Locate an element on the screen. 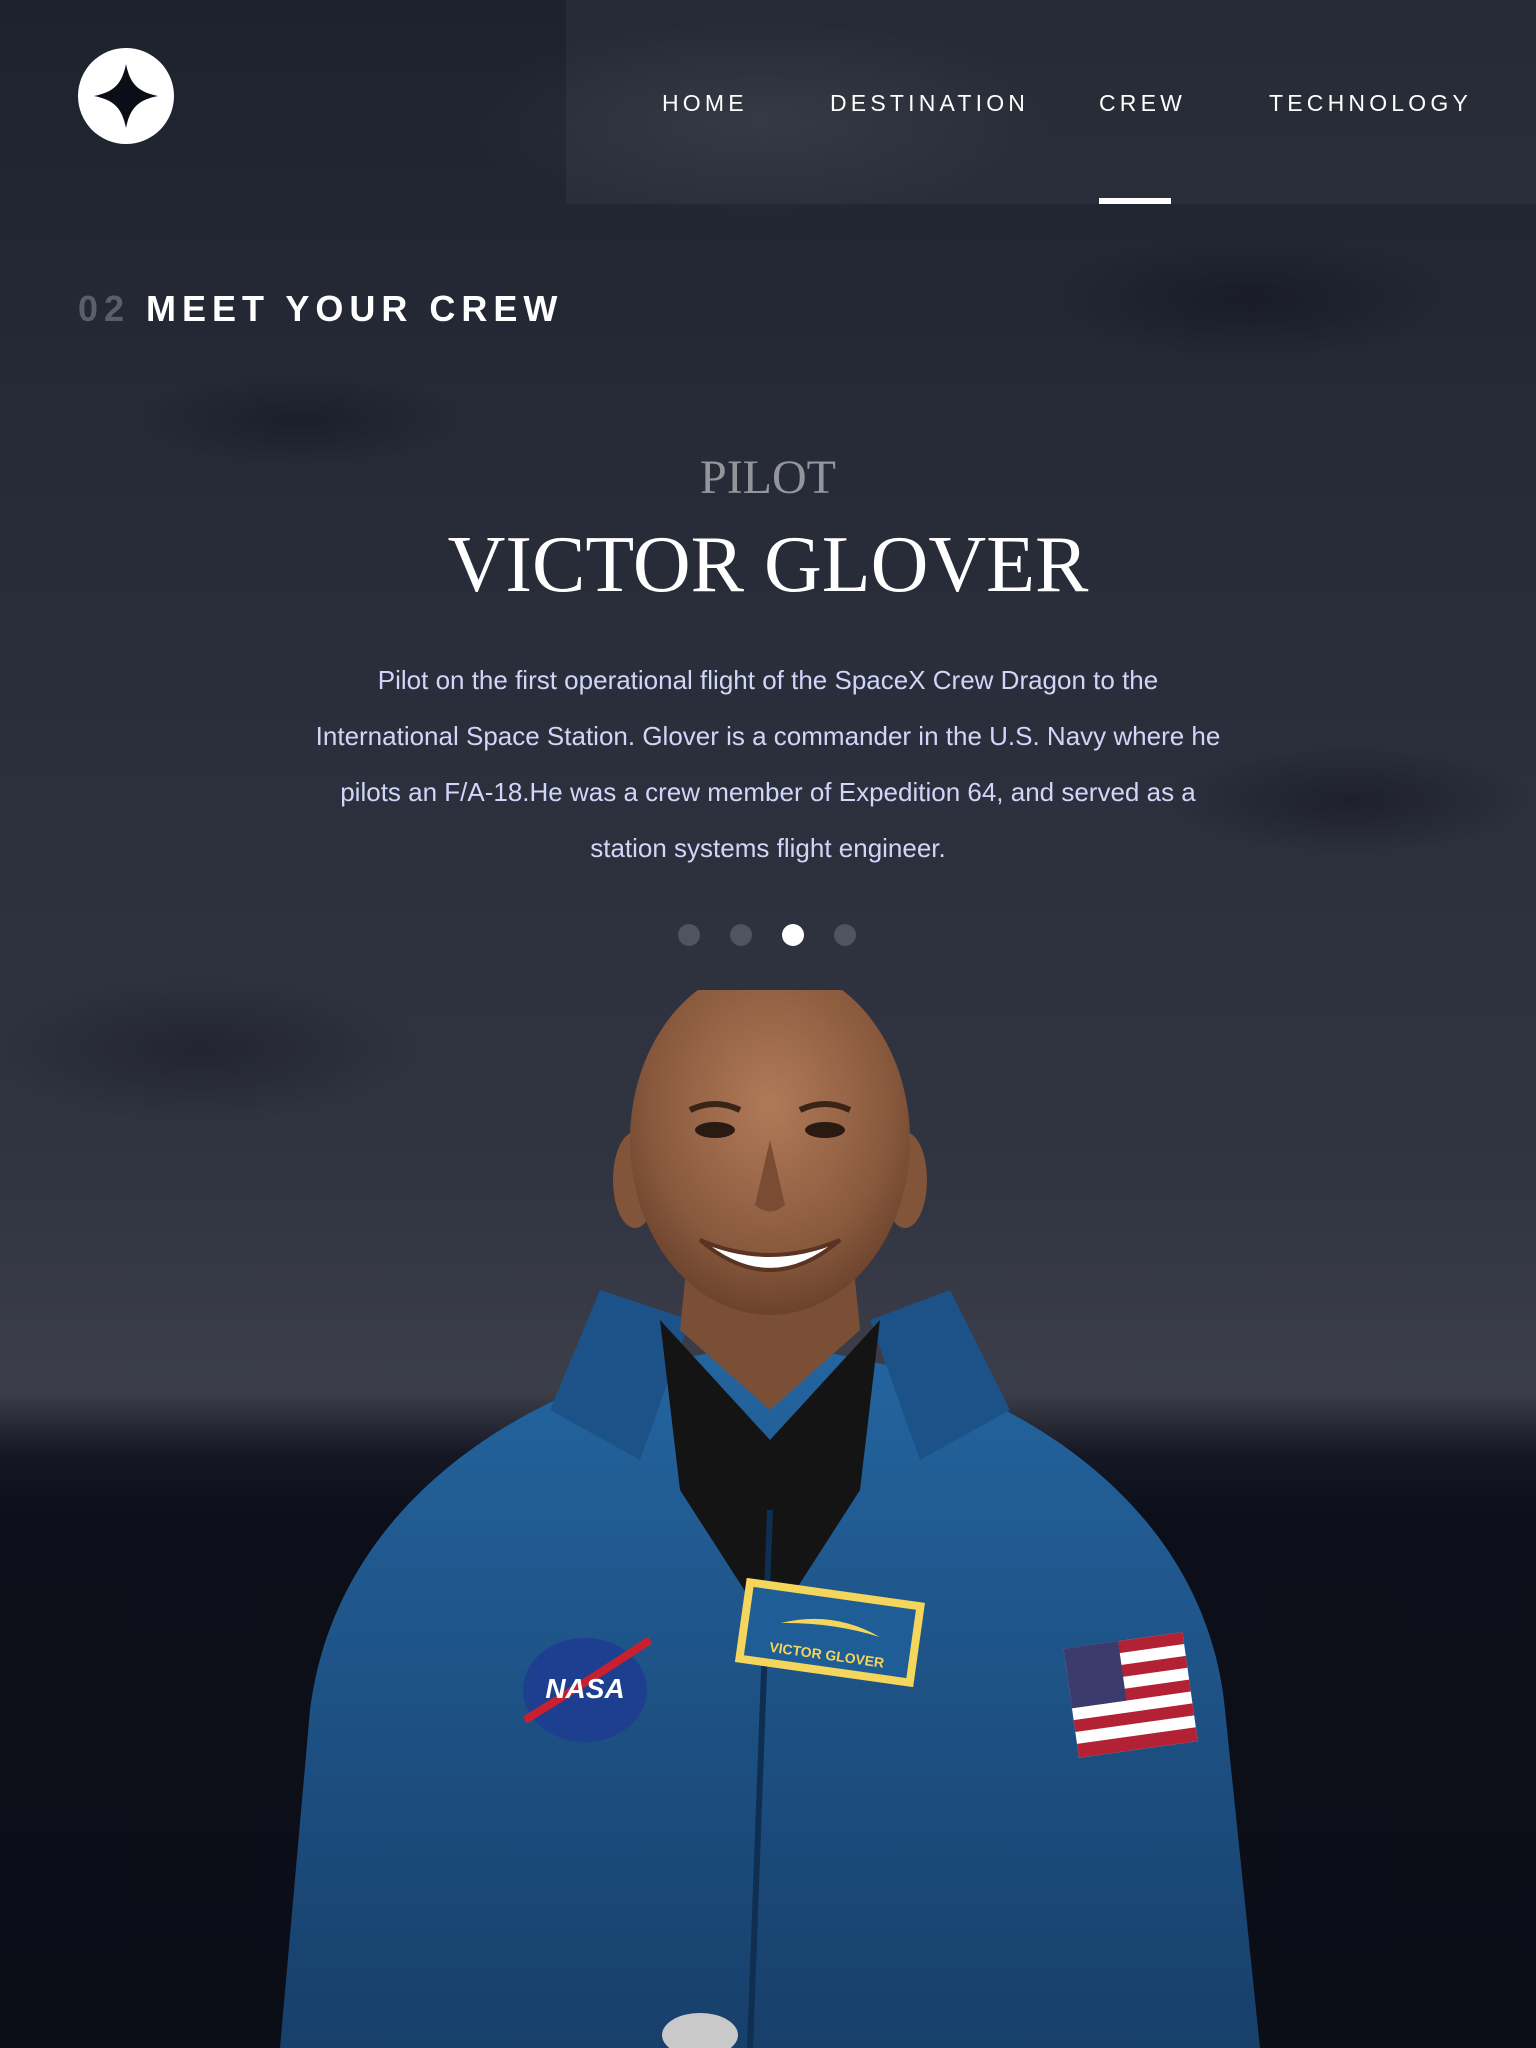 Image resolution: width=1536 pixels, height=2048 pixels. page-title: 02 MEET YOUR CREW is located at coordinates (320, 309).